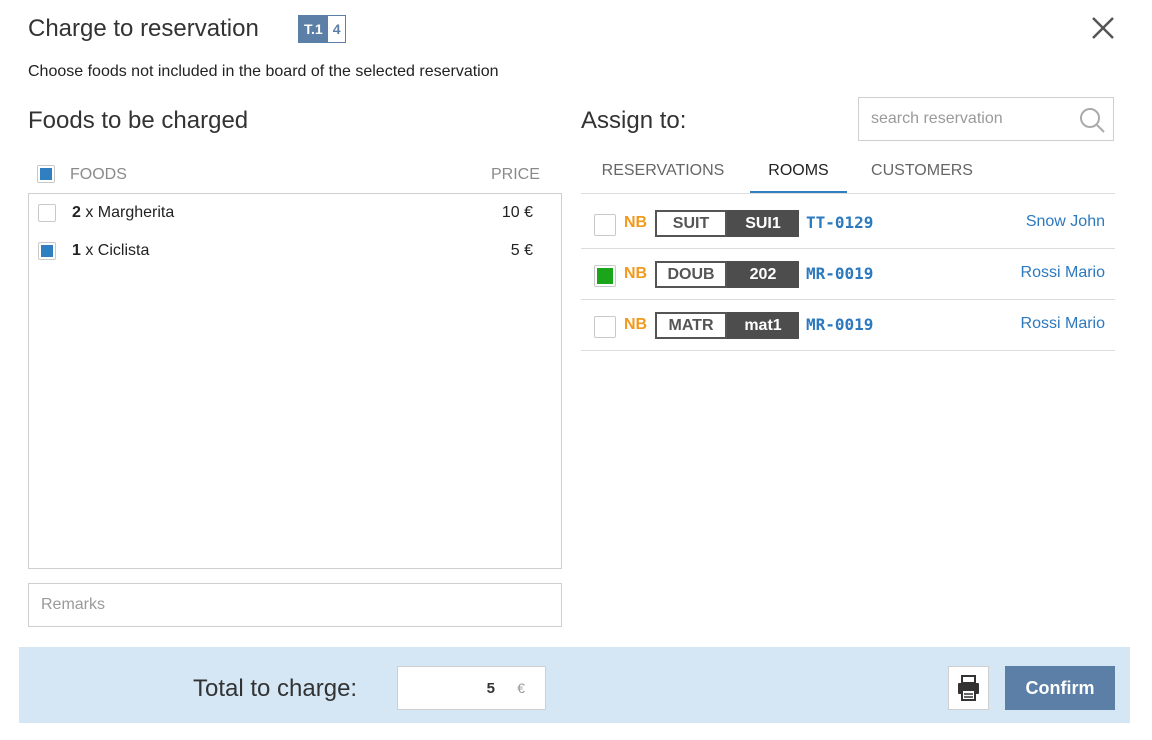 The image size is (1152, 740). What do you see at coordinates (763, 325) in the screenshot?
I see `room-code-badge: mat1` at bounding box center [763, 325].